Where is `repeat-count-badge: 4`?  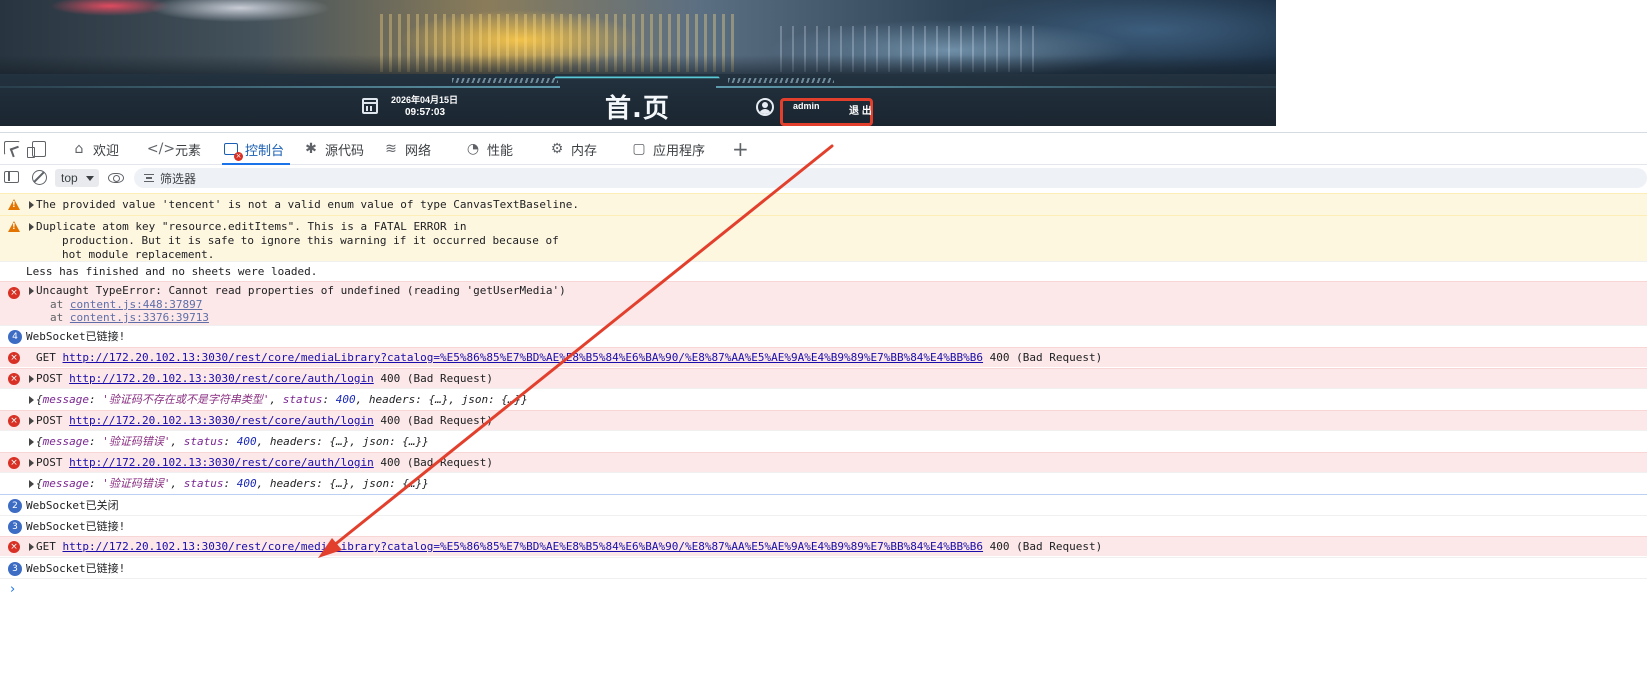
repeat-count-badge: 4 is located at coordinates (15, 337).